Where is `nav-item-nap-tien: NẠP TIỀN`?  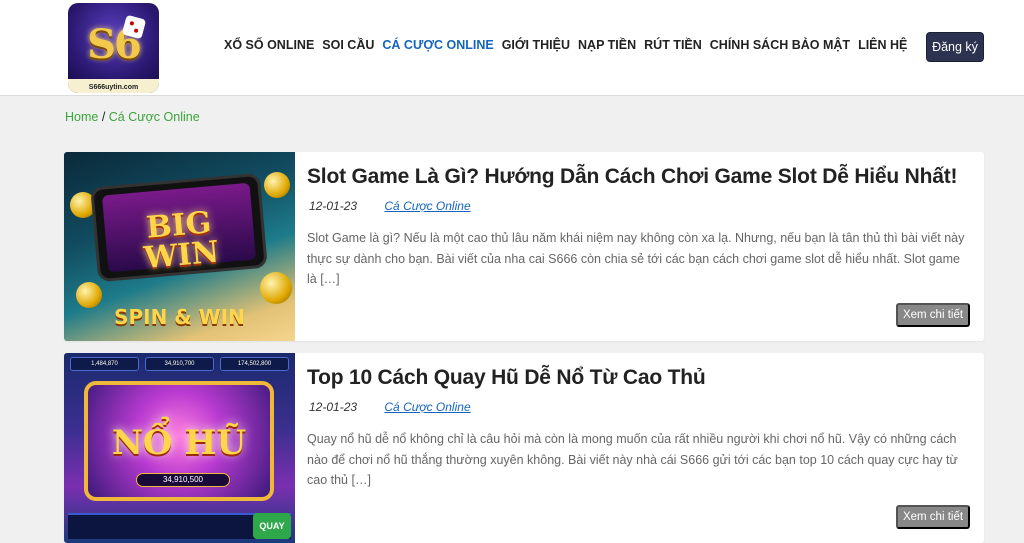
nav-item-nap-tien: NẠP TIỀN is located at coordinates (607, 45).